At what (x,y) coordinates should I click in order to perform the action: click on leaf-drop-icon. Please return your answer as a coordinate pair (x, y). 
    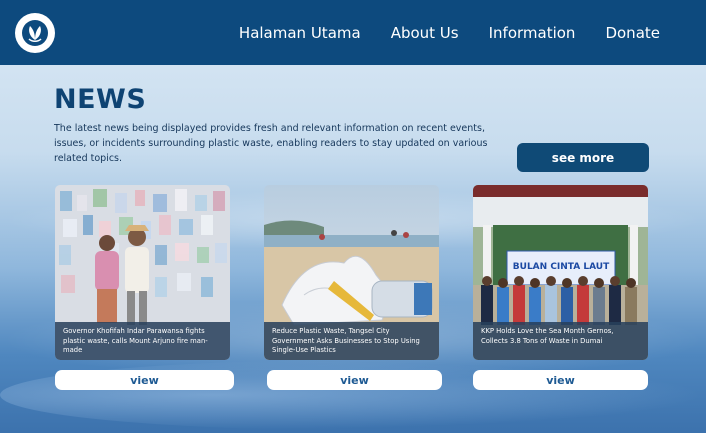
    Looking at the image, I should click on (35, 33).